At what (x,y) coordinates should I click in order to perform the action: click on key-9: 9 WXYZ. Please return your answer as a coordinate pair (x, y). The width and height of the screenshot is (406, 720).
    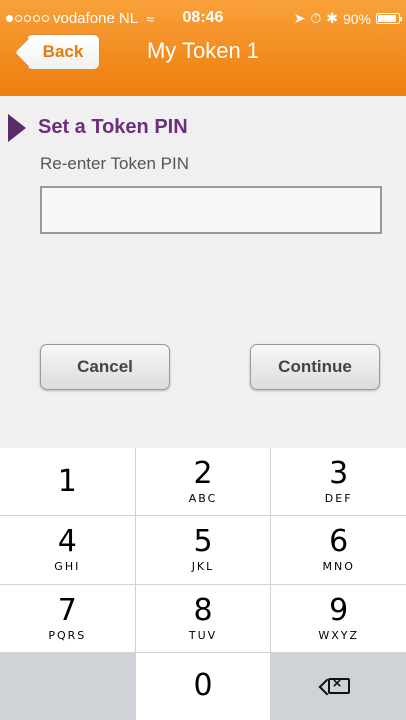
    Looking at the image, I should click on (338, 618).